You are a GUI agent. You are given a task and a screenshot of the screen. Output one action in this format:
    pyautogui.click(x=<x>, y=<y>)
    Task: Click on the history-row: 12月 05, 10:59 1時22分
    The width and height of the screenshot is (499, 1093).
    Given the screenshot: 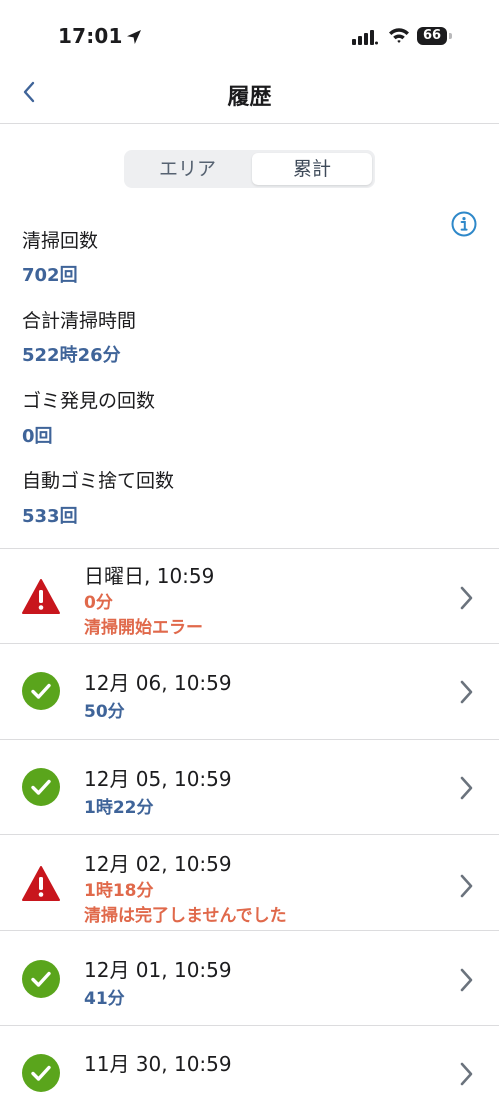 What is the action you would take?
    pyautogui.click(x=249, y=786)
    